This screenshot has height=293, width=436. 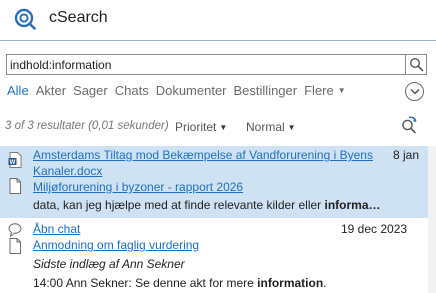 What do you see at coordinates (319, 90) in the screenshot?
I see `tab-more-label: Flere` at bounding box center [319, 90].